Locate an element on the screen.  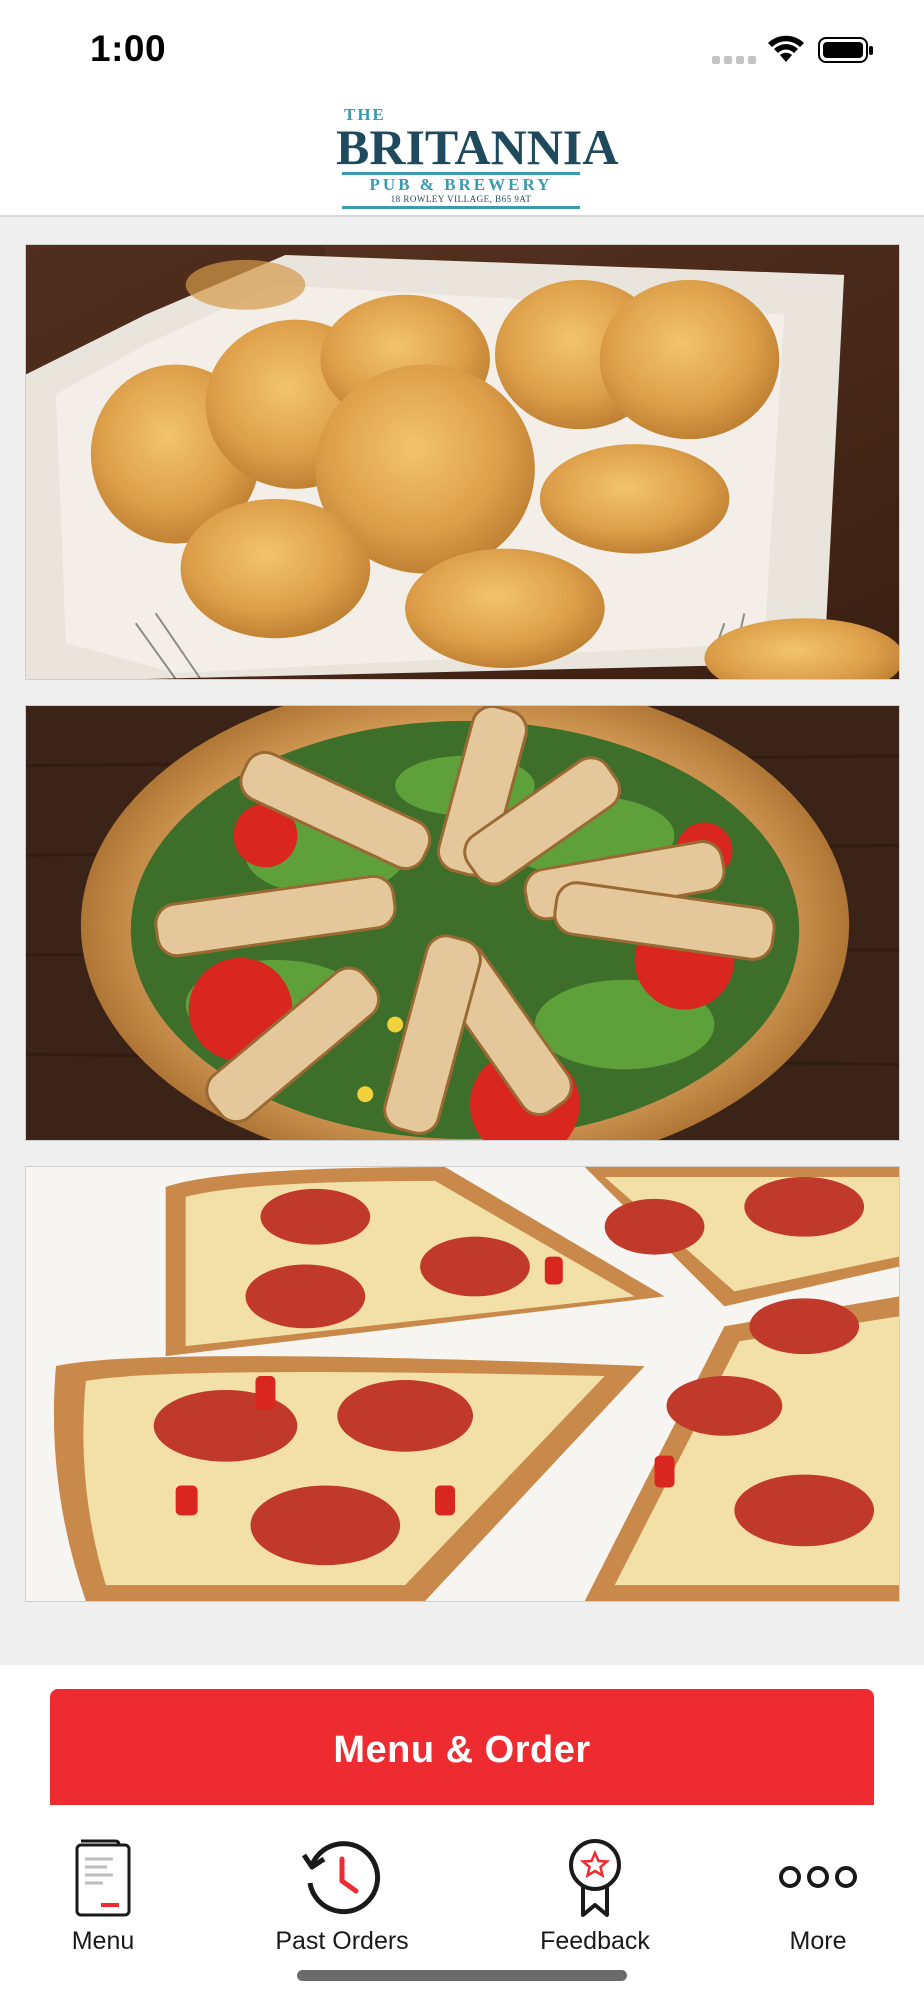
tab-menu: Menu is located at coordinates (103, 1900).